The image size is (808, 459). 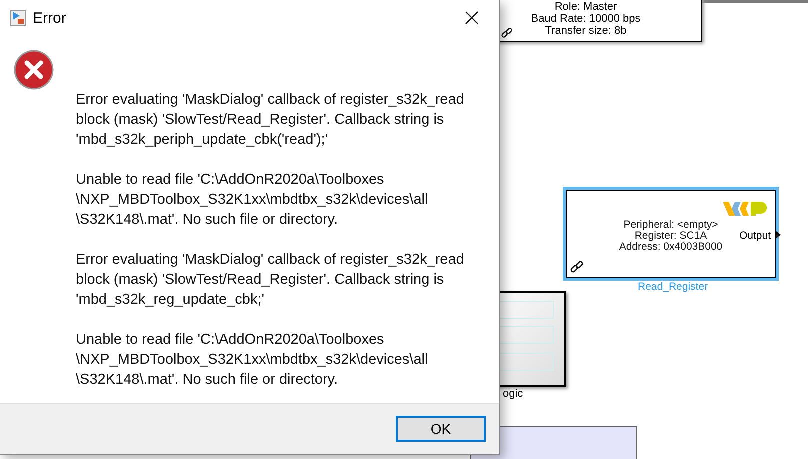 I want to click on ok-button: OK, so click(x=441, y=429).